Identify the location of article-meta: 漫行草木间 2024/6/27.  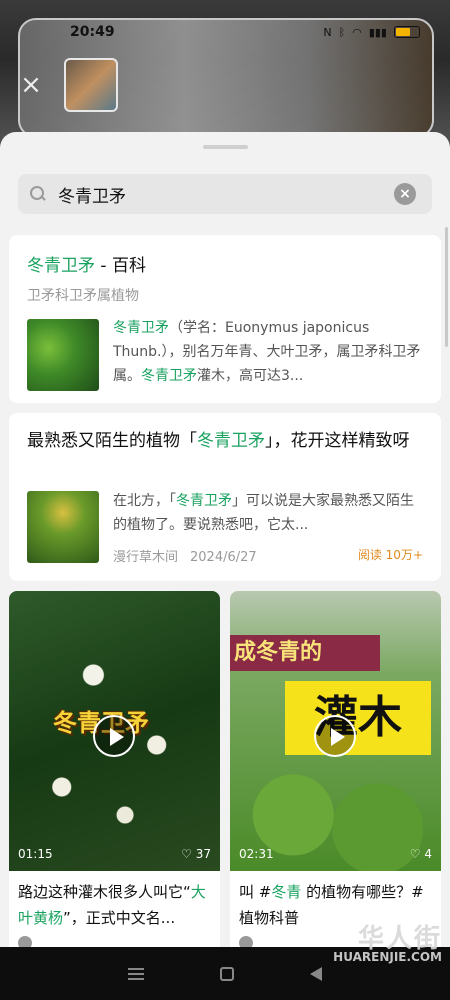
(191, 555).